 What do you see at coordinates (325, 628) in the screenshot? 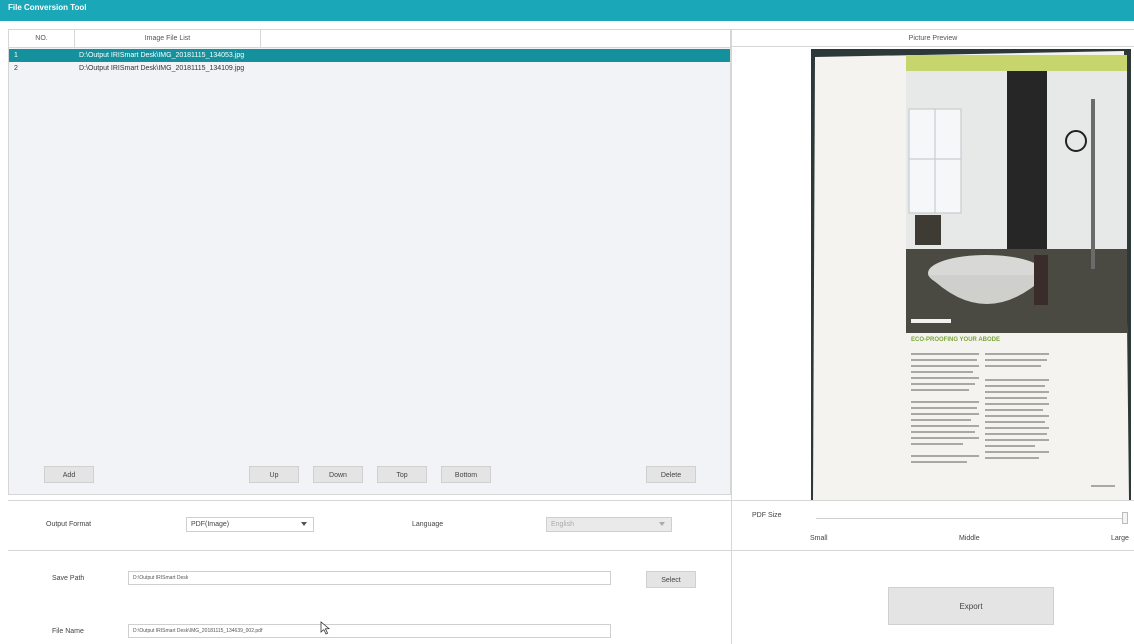
I see `mouse-pointer-icon` at bounding box center [325, 628].